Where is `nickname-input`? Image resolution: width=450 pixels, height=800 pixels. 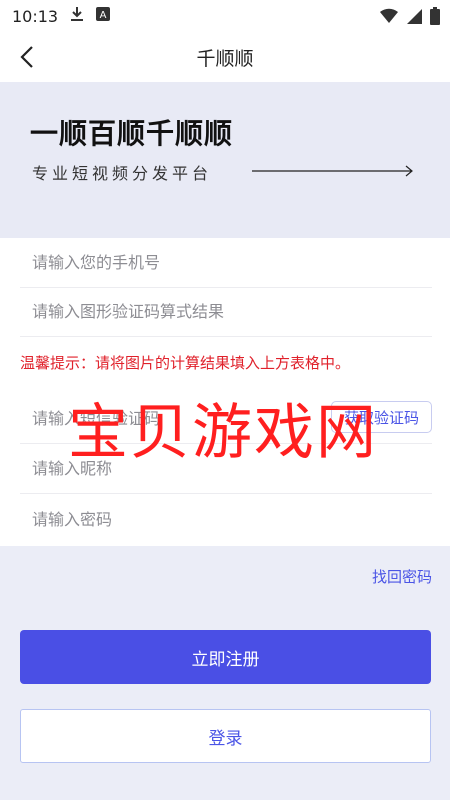 nickname-input is located at coordinates (226, 468).